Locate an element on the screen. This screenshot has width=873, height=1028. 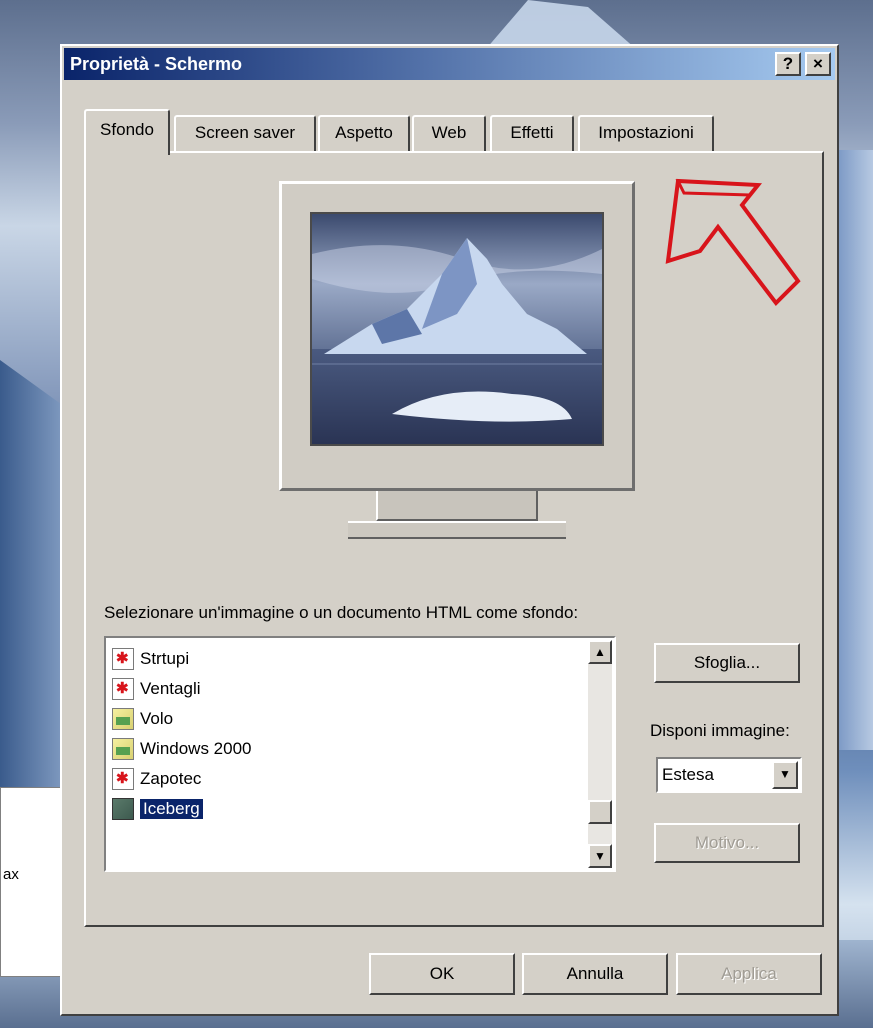
dropdown-arrow-icon: ▼ is located at coordinates (785, 775).